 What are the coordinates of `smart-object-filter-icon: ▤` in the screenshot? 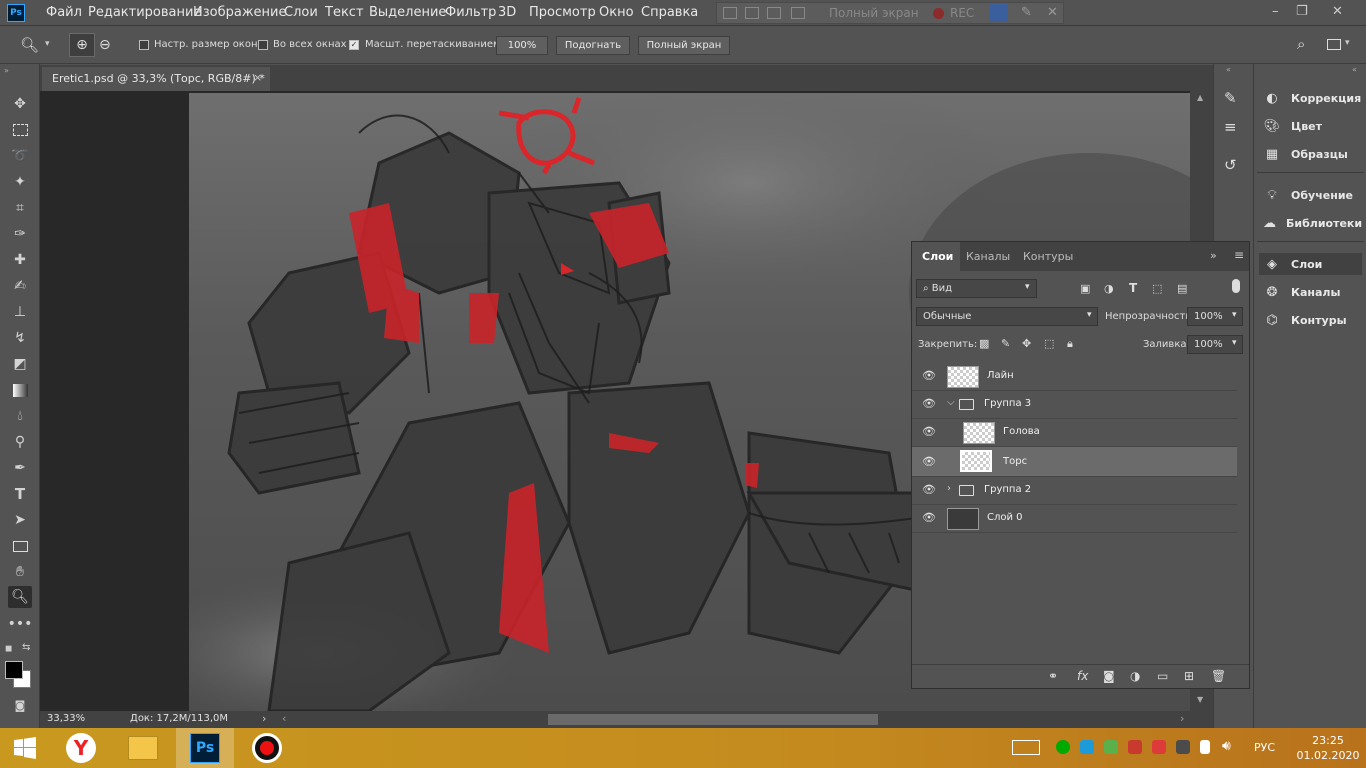 It's located at (1182, 288).